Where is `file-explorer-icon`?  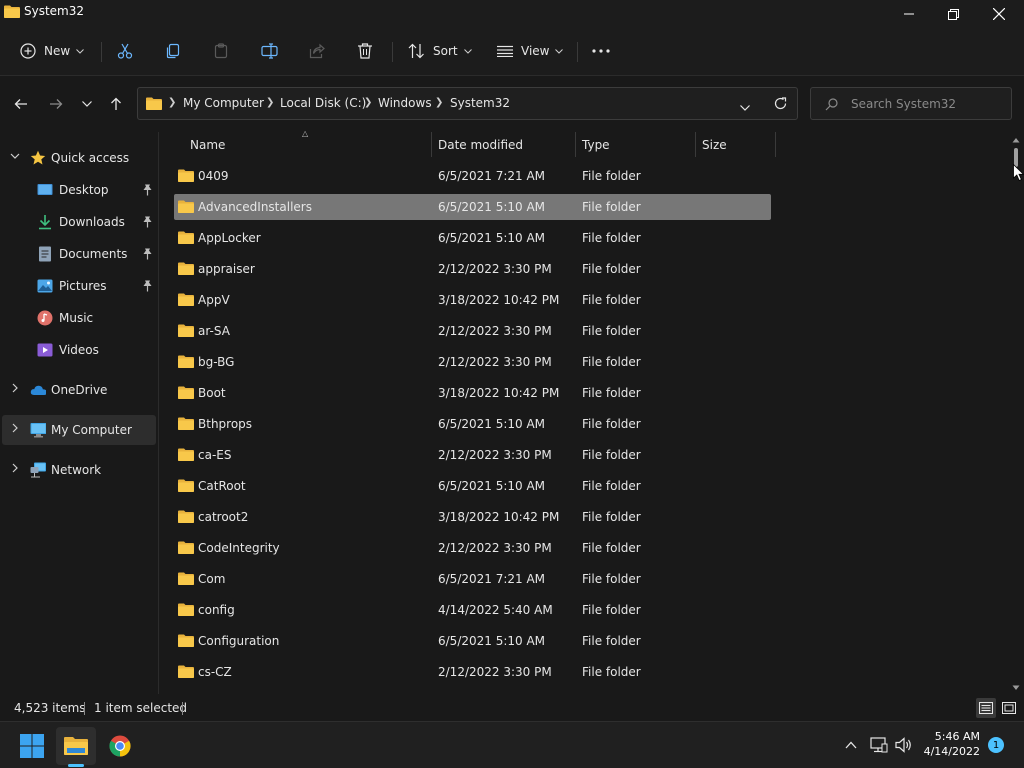
file-explorer-icon is located at coordinates (76, 746).